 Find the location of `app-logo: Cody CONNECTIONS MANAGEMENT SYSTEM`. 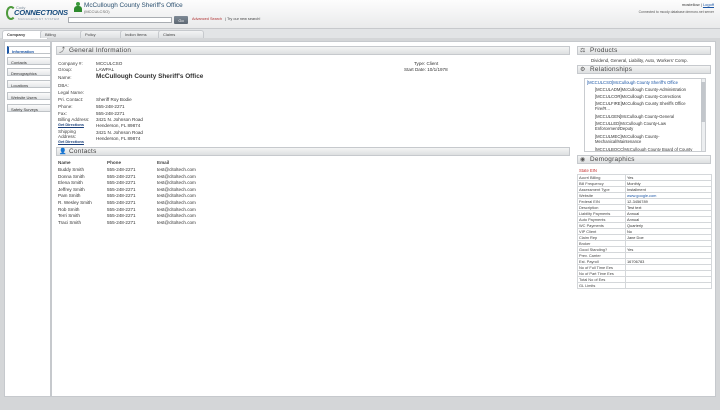

app-logo: Cody CONNECTIONS MANAGEMENT SYSTEM is located at coordinates (38, 14).